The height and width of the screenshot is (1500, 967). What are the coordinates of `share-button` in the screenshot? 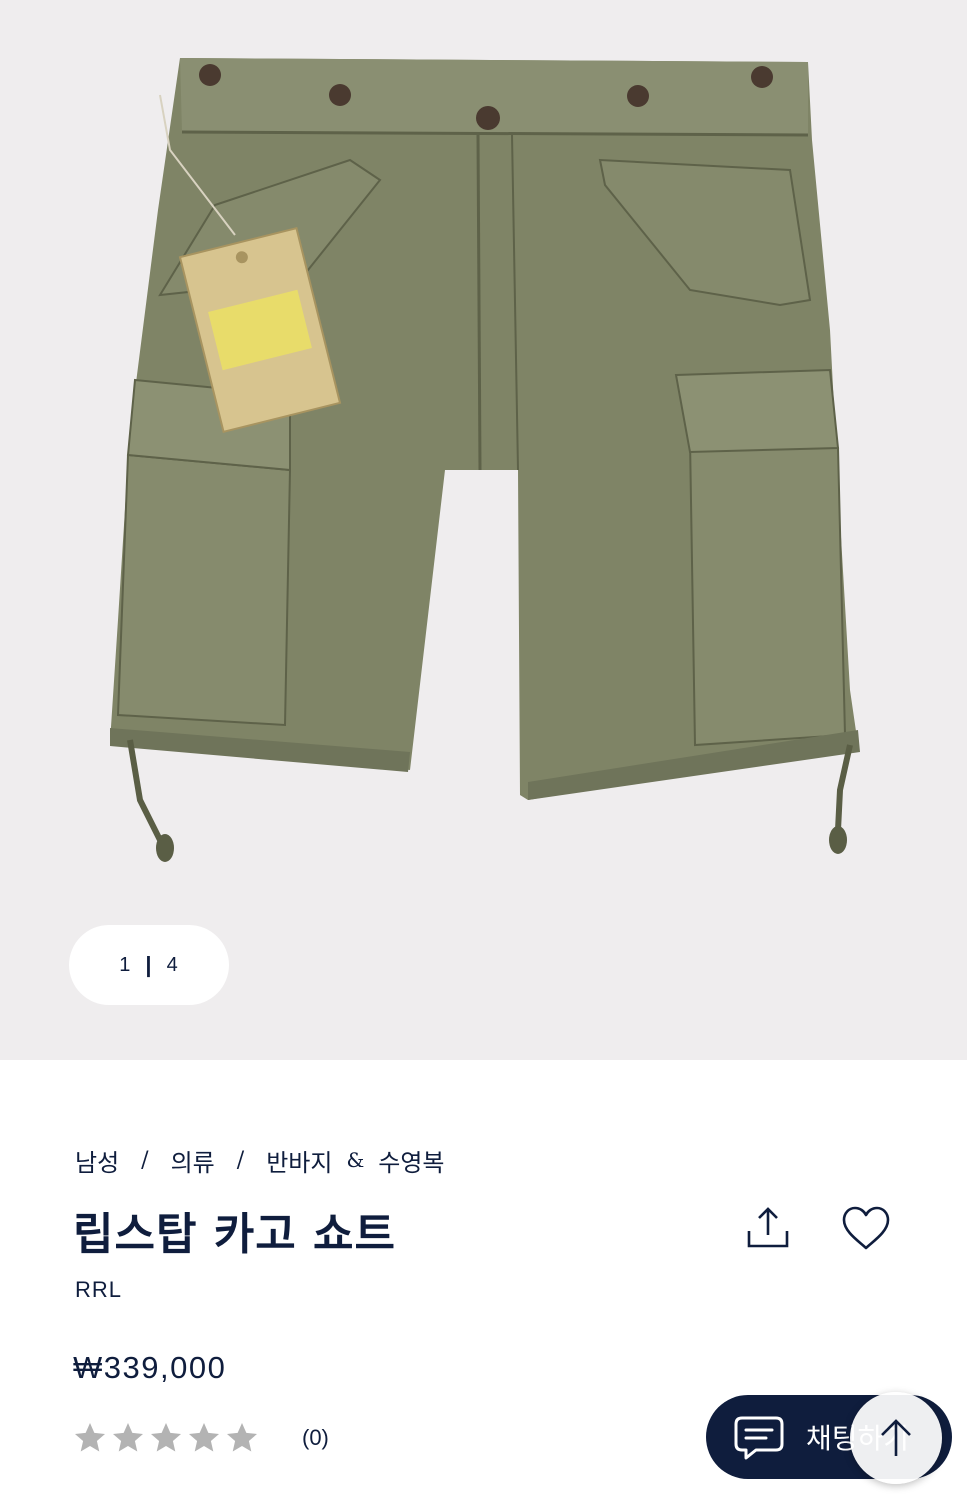 It's located at (768, 1228).